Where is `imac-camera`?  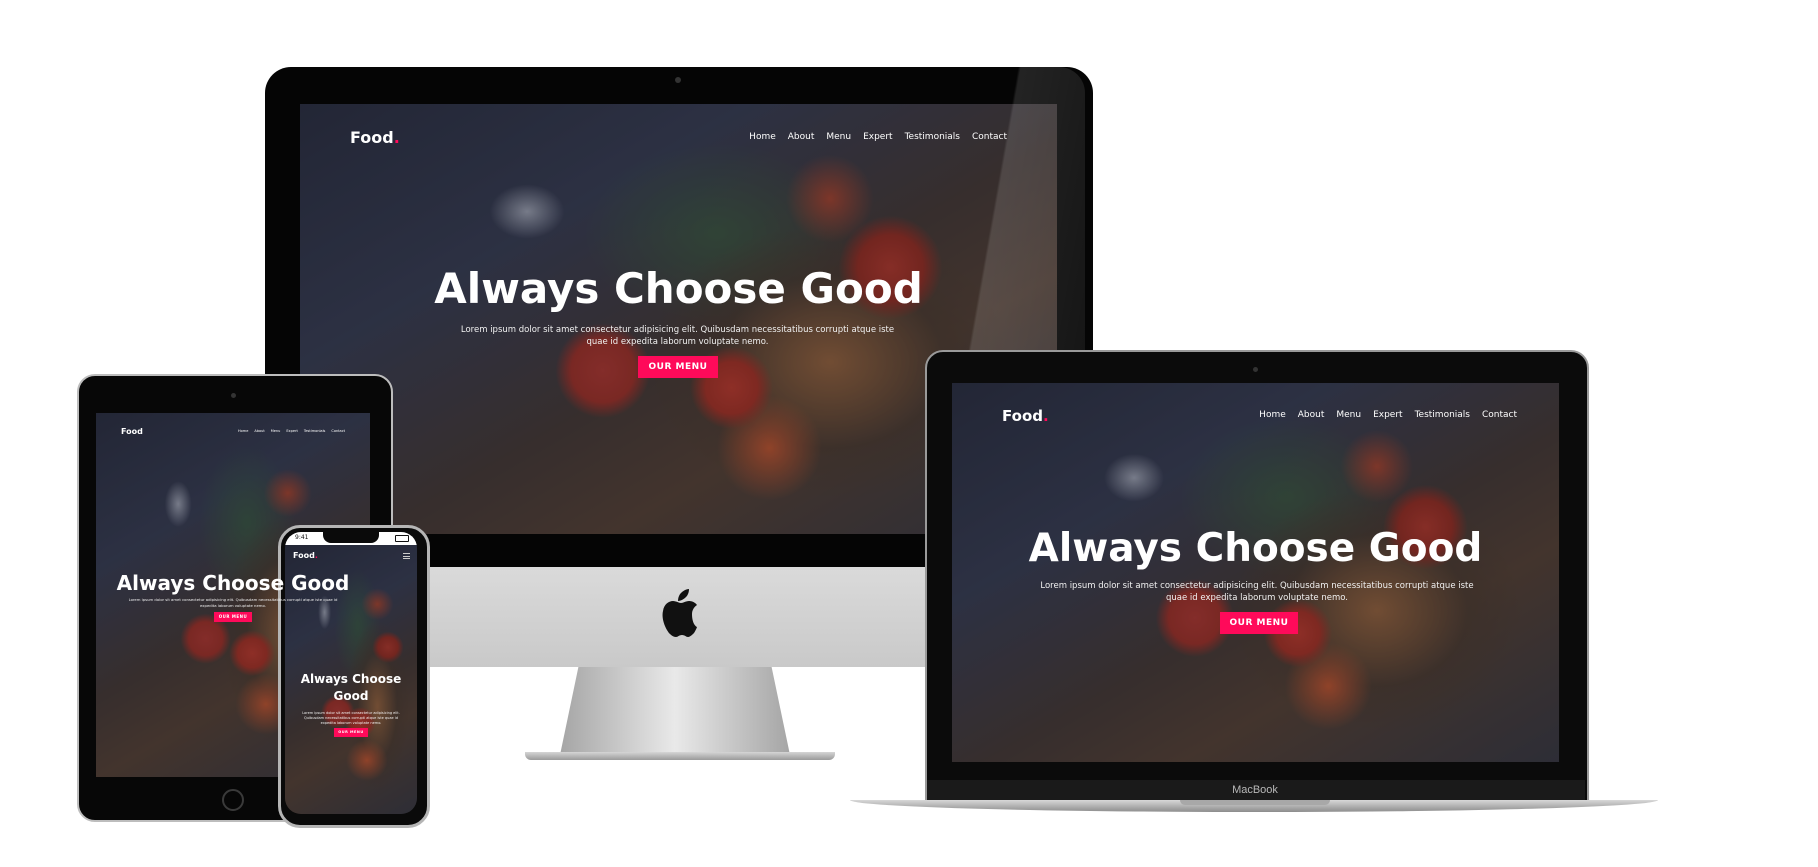 imac-camera is located at coordinates (678, 80).